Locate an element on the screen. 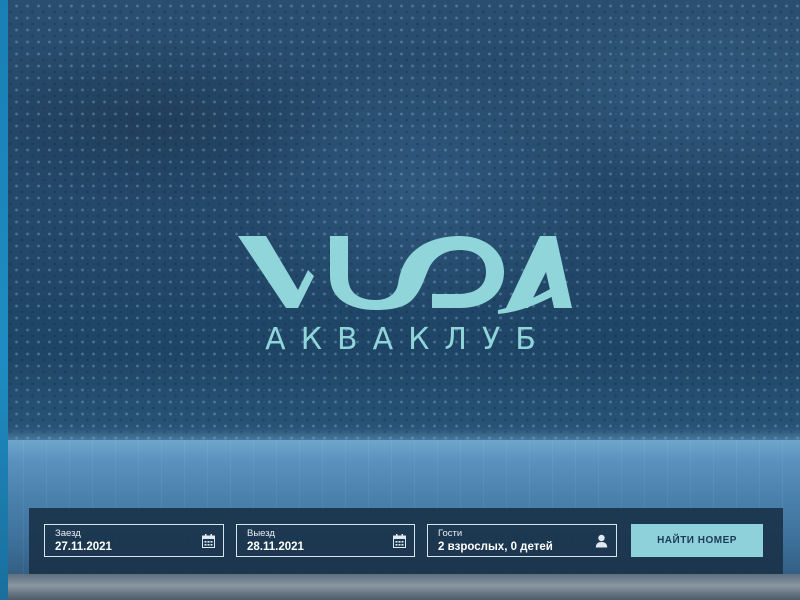 The width and height of the screenshot is (800, 600). person-icon is located at coordinates (601, 541).